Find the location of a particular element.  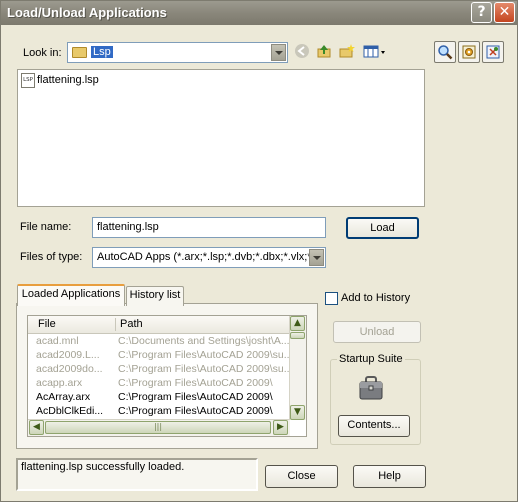

help-button: Help is located at coordinates (389, 476).